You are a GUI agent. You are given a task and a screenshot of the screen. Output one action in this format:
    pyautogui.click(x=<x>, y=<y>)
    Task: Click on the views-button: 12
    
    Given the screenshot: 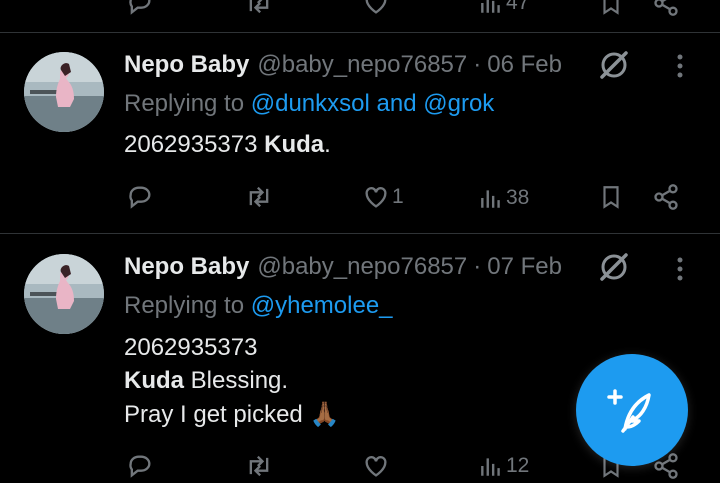 What is the action you would take?
    pyautogui.click(x=503, y=466)
    